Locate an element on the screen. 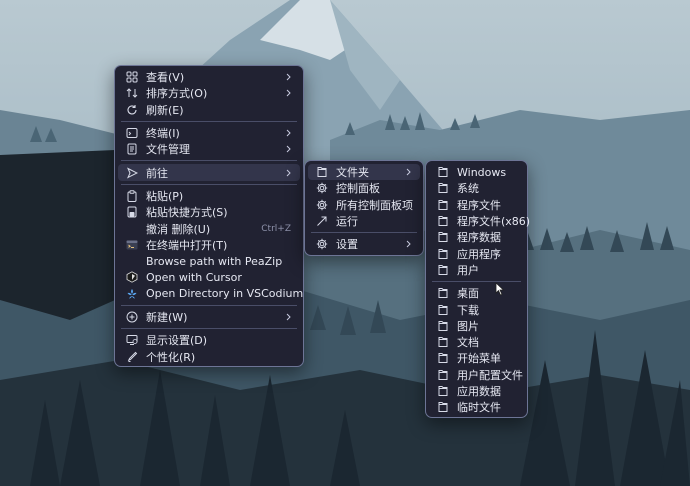 Image resolution: width=690 pixels, height=486 pixels. goto-menu-item: 所有控制面板项 is located at coordinates (364, 205).